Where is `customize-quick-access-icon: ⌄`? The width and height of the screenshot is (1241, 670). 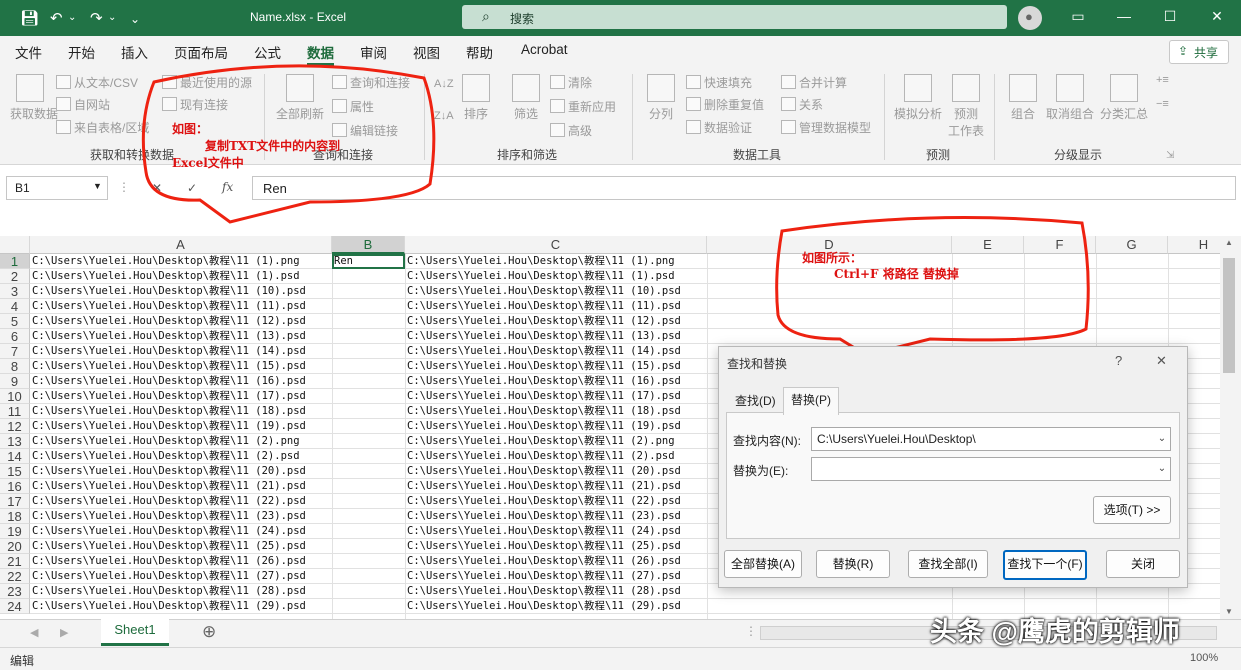
customize-quick-access-icon: ⌄ is located at coordinates (135, 19).